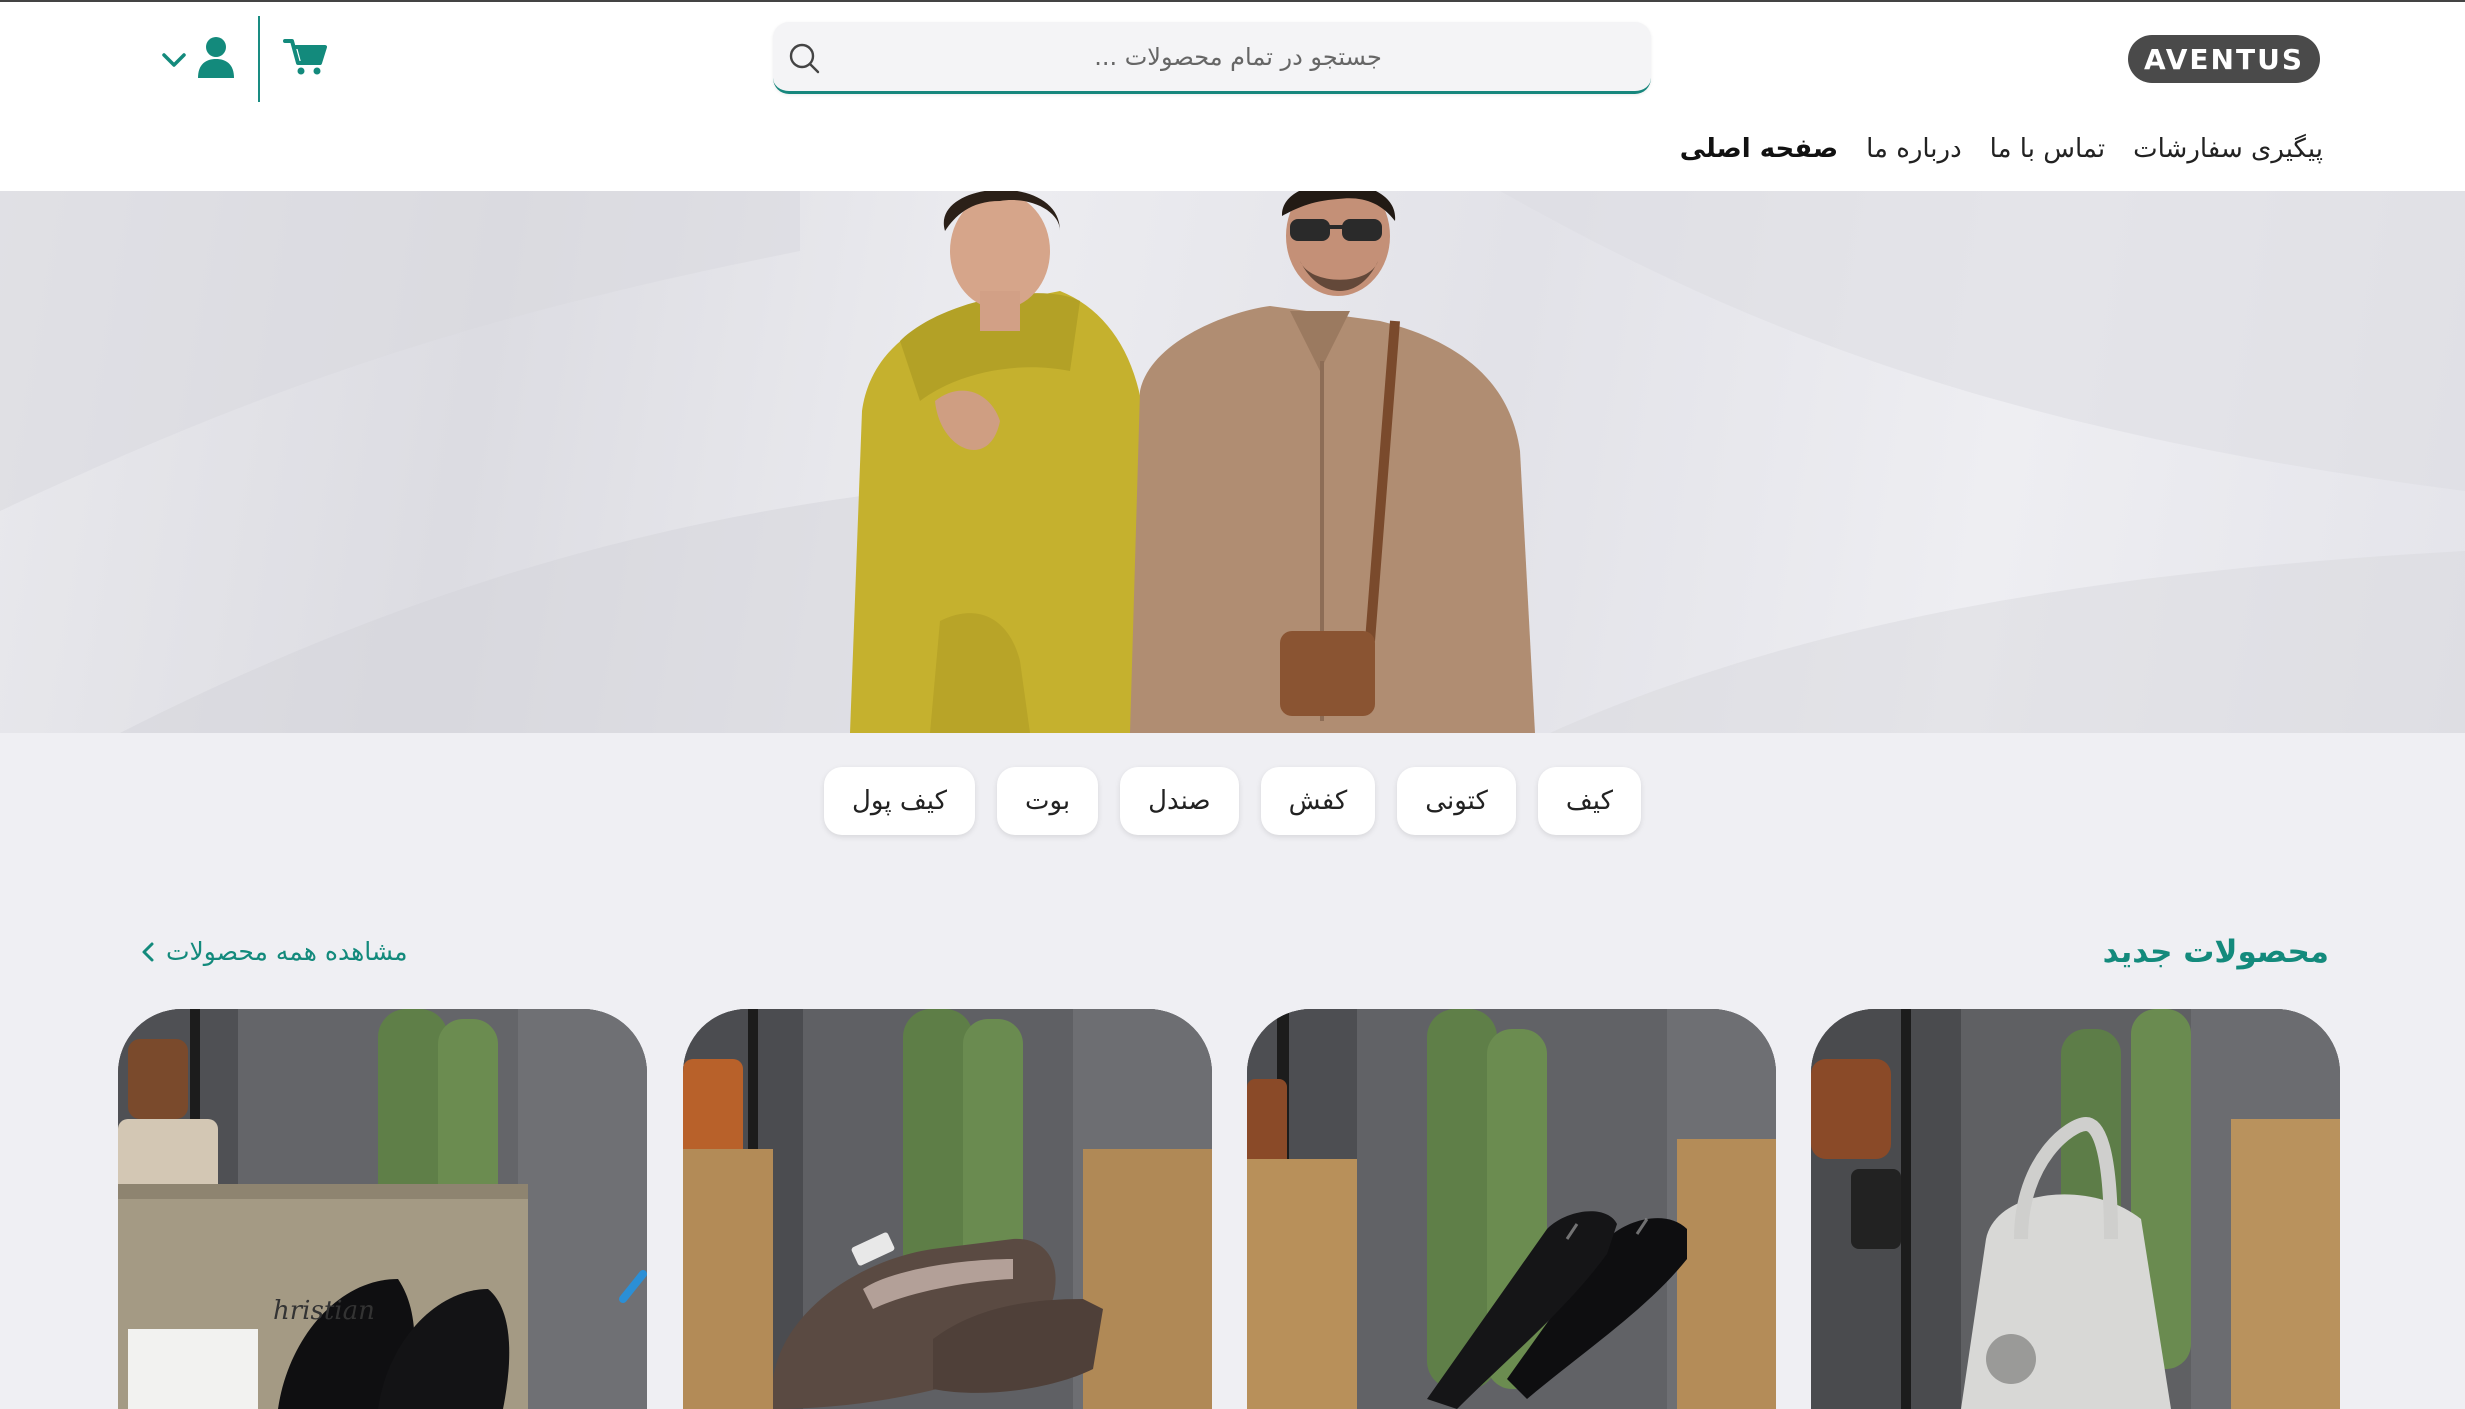 Image resolution: width=2465 pixels, height=1409 pixels. I want to click on category-chip-sandals: صندل, so click(1179, 801).